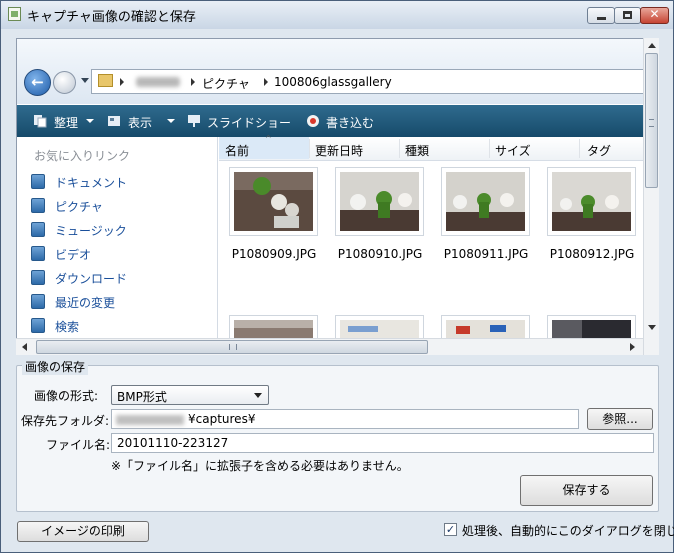 This screenshot has height=553, width=674. Describe the element at coordinates (85, 80) in the screenshot. I see `history-dropdown-icon` at that location.